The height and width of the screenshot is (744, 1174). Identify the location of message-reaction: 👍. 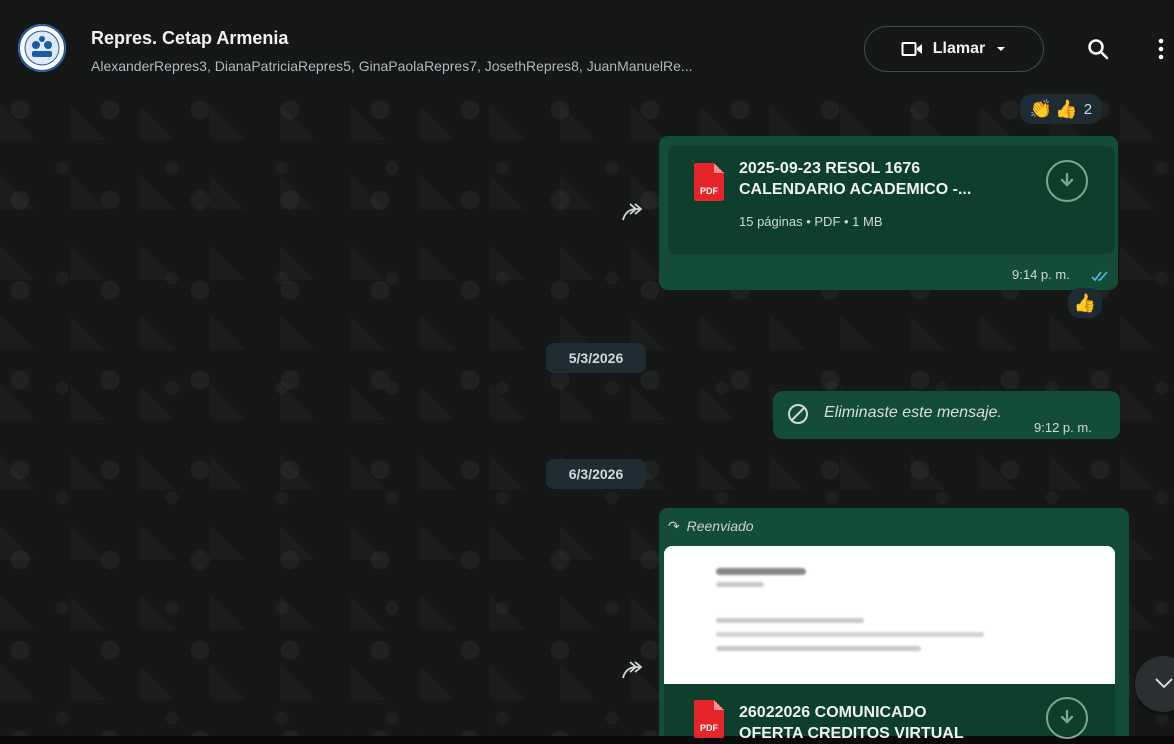
(1085, 303).